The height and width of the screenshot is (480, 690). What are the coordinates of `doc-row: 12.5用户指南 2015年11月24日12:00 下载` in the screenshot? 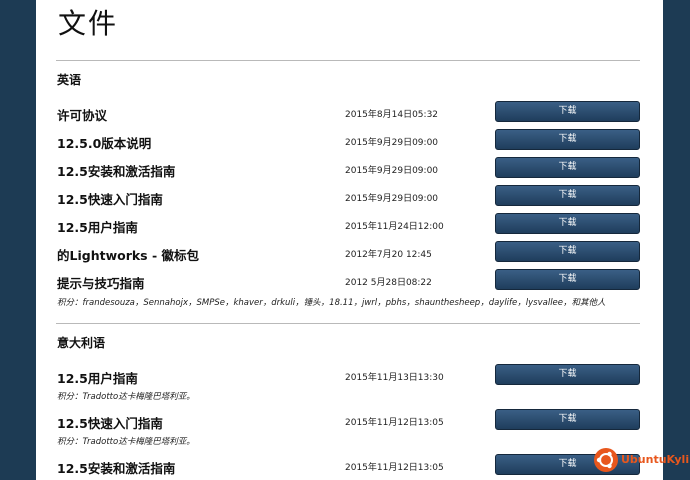 It's located at (349, 226).